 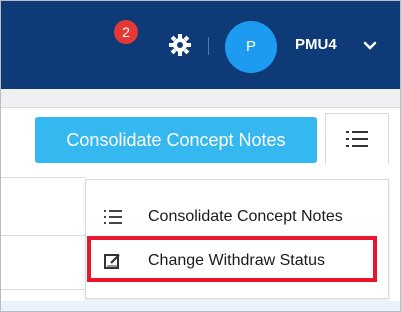 What do you see at coordinates (43, 241) in the screenshot?
I see `table-area` at bounding box center [43, 241].